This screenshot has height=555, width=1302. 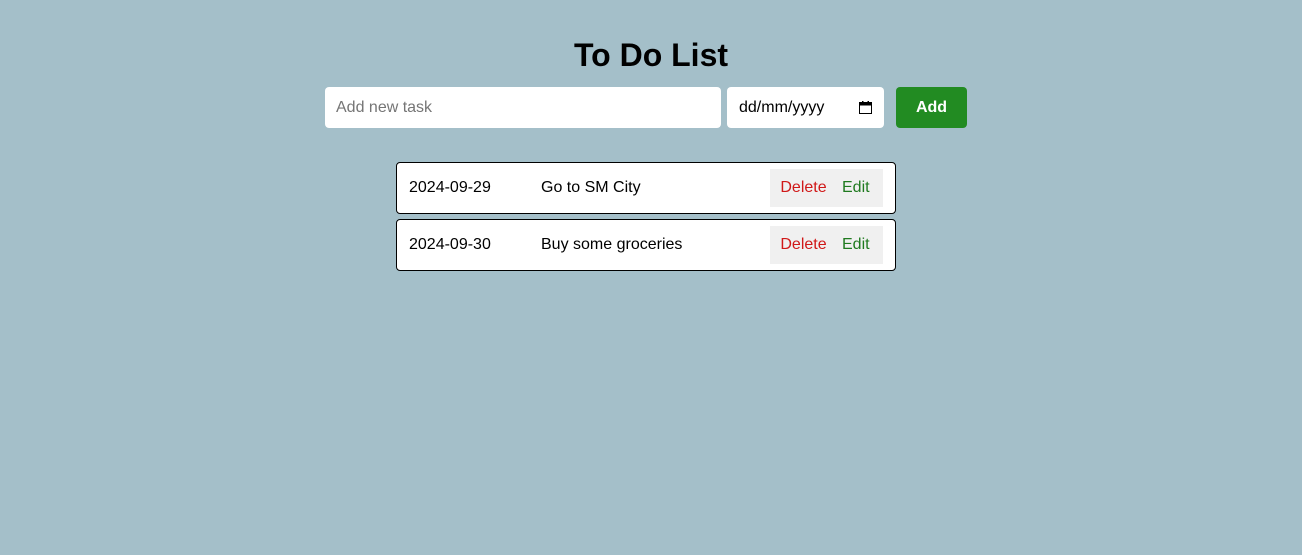 I want to click on task-date: 2024-09-29, so click(x=450, y=187).